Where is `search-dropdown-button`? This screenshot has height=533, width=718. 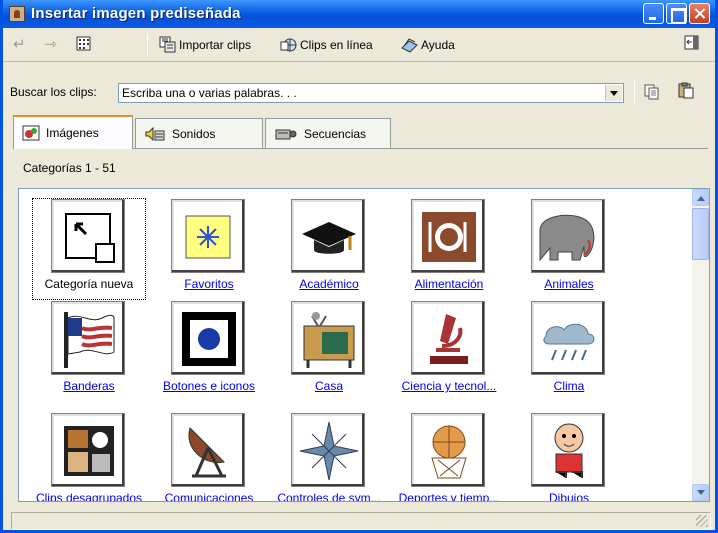
search-dropdown-button is located at coordinates (613, 93).